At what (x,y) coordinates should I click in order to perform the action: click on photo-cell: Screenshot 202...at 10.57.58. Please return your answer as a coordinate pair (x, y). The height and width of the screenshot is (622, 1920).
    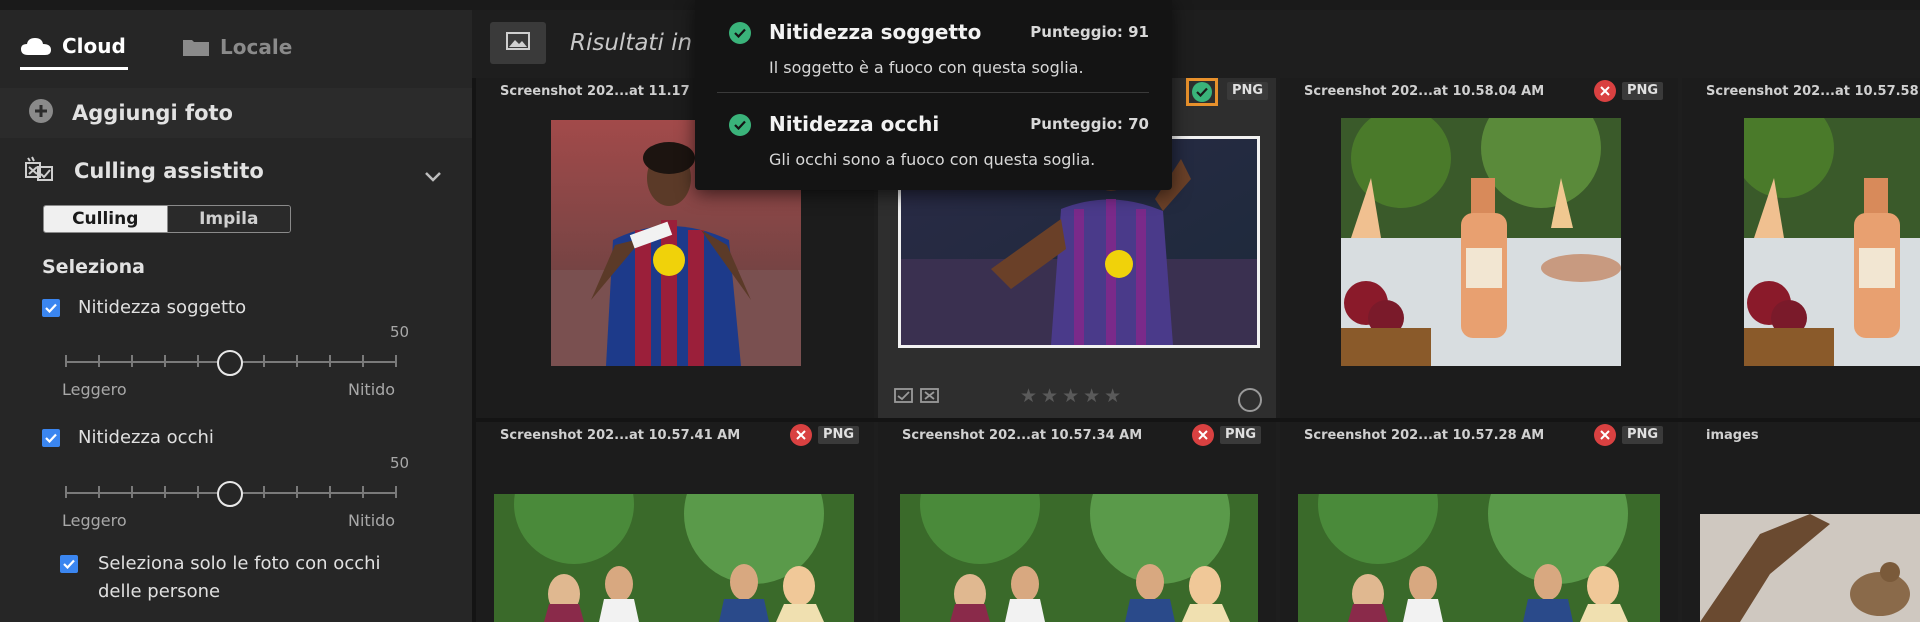
    Looking at the image, I should click on (1801, 248).